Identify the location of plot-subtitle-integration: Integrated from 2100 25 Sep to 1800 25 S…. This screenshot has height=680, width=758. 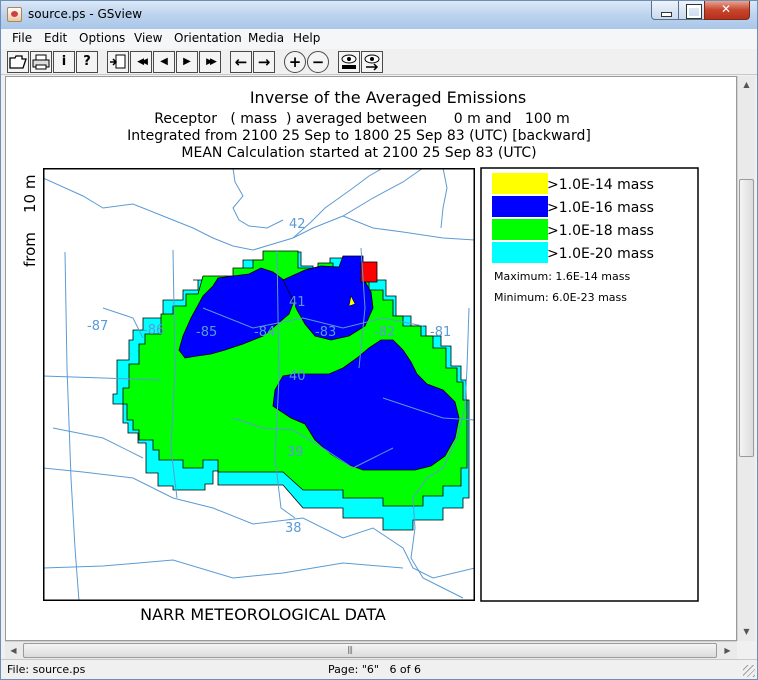
(359, 136).